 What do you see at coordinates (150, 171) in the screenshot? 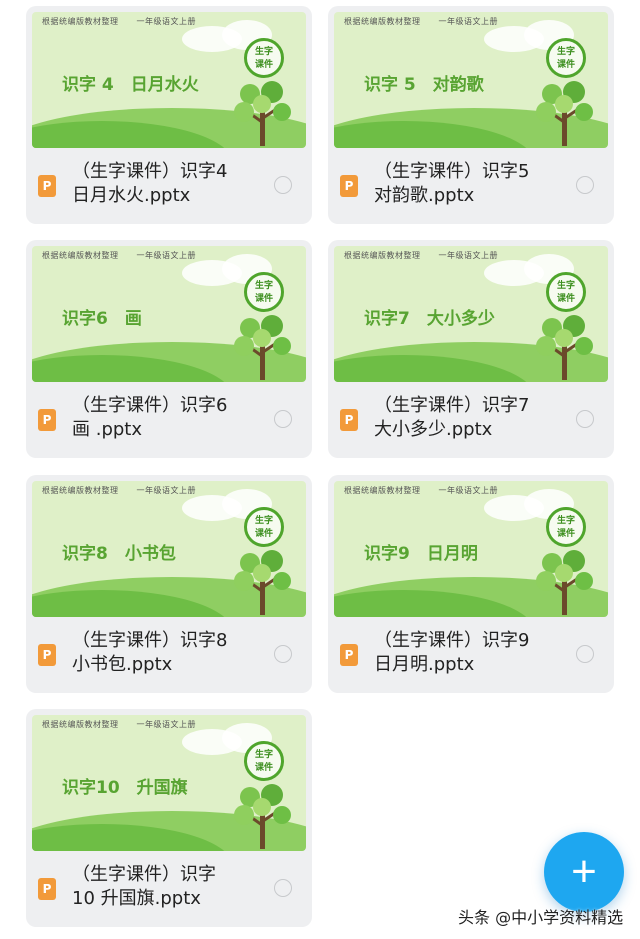
I see `file-name-line: （生字课件）识字4` at bounding box center [150, 171].